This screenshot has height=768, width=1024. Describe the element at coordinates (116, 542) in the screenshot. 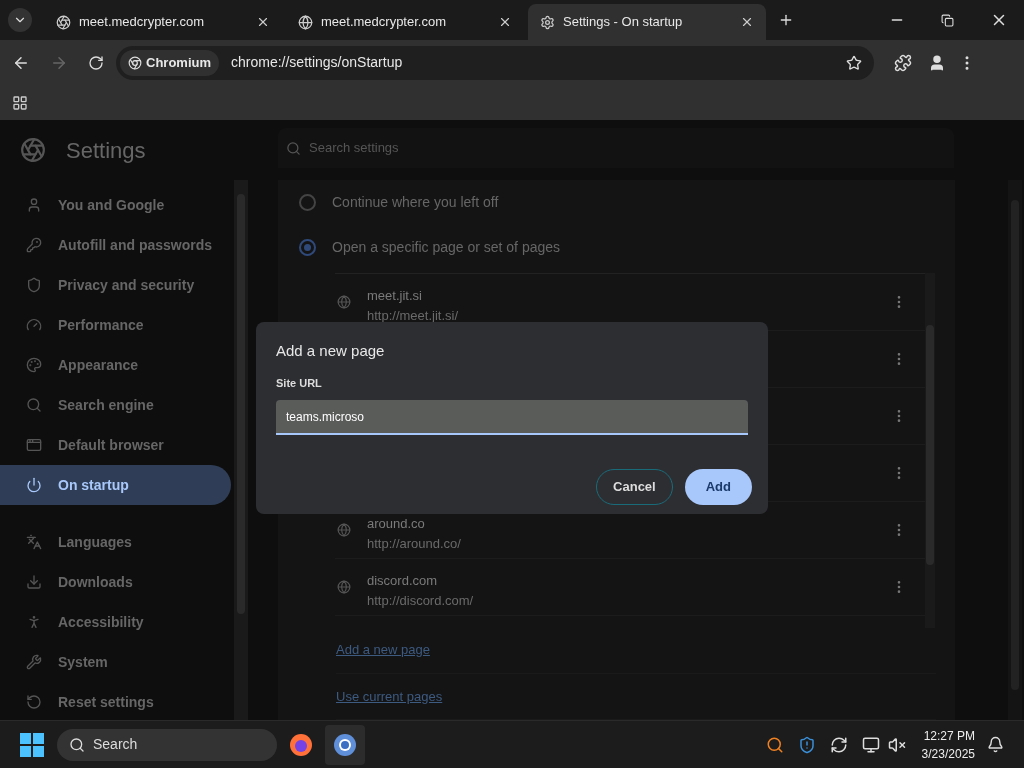

I see `sidebar-item: Languages` at that location.